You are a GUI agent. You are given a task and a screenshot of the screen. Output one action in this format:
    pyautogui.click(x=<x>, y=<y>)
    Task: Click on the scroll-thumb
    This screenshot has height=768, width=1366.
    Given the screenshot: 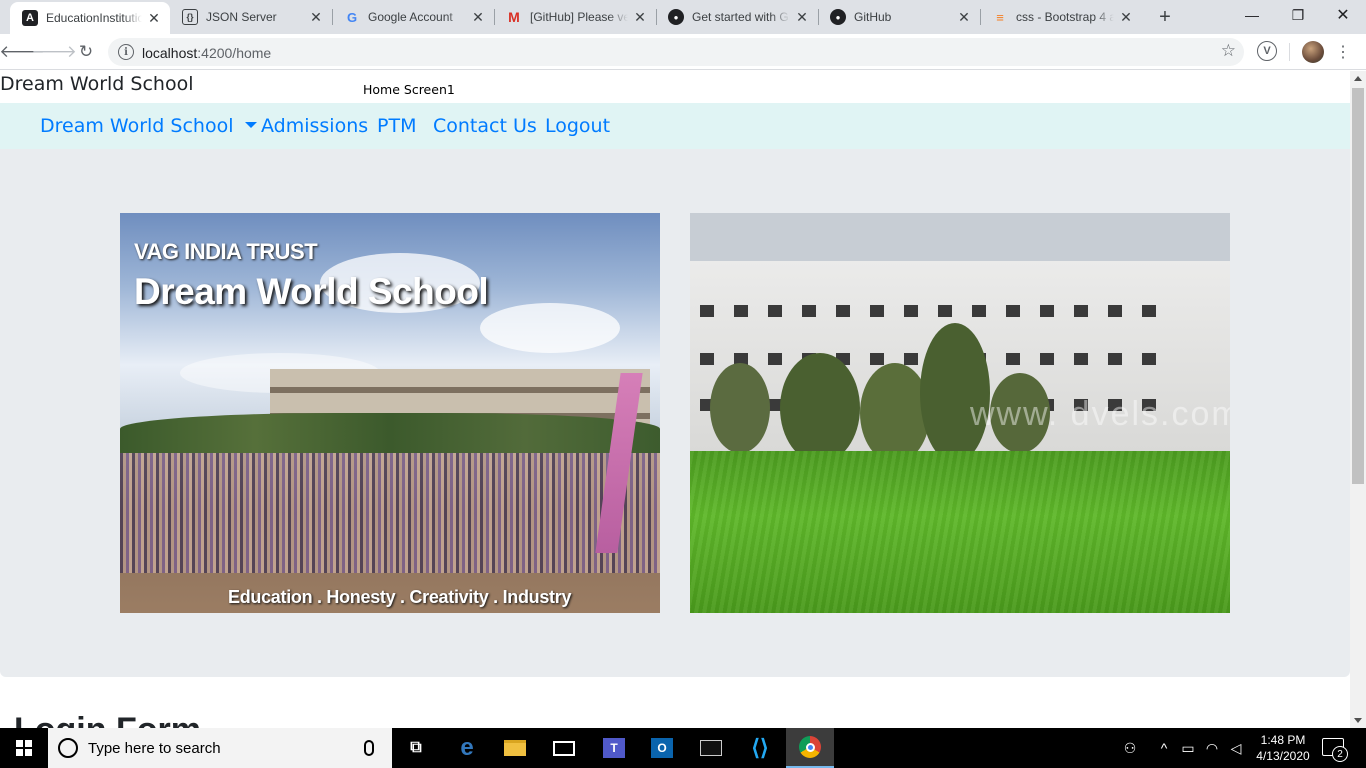 What is the action you would take?
    pyautogui.click(x=1358, y=286)
    